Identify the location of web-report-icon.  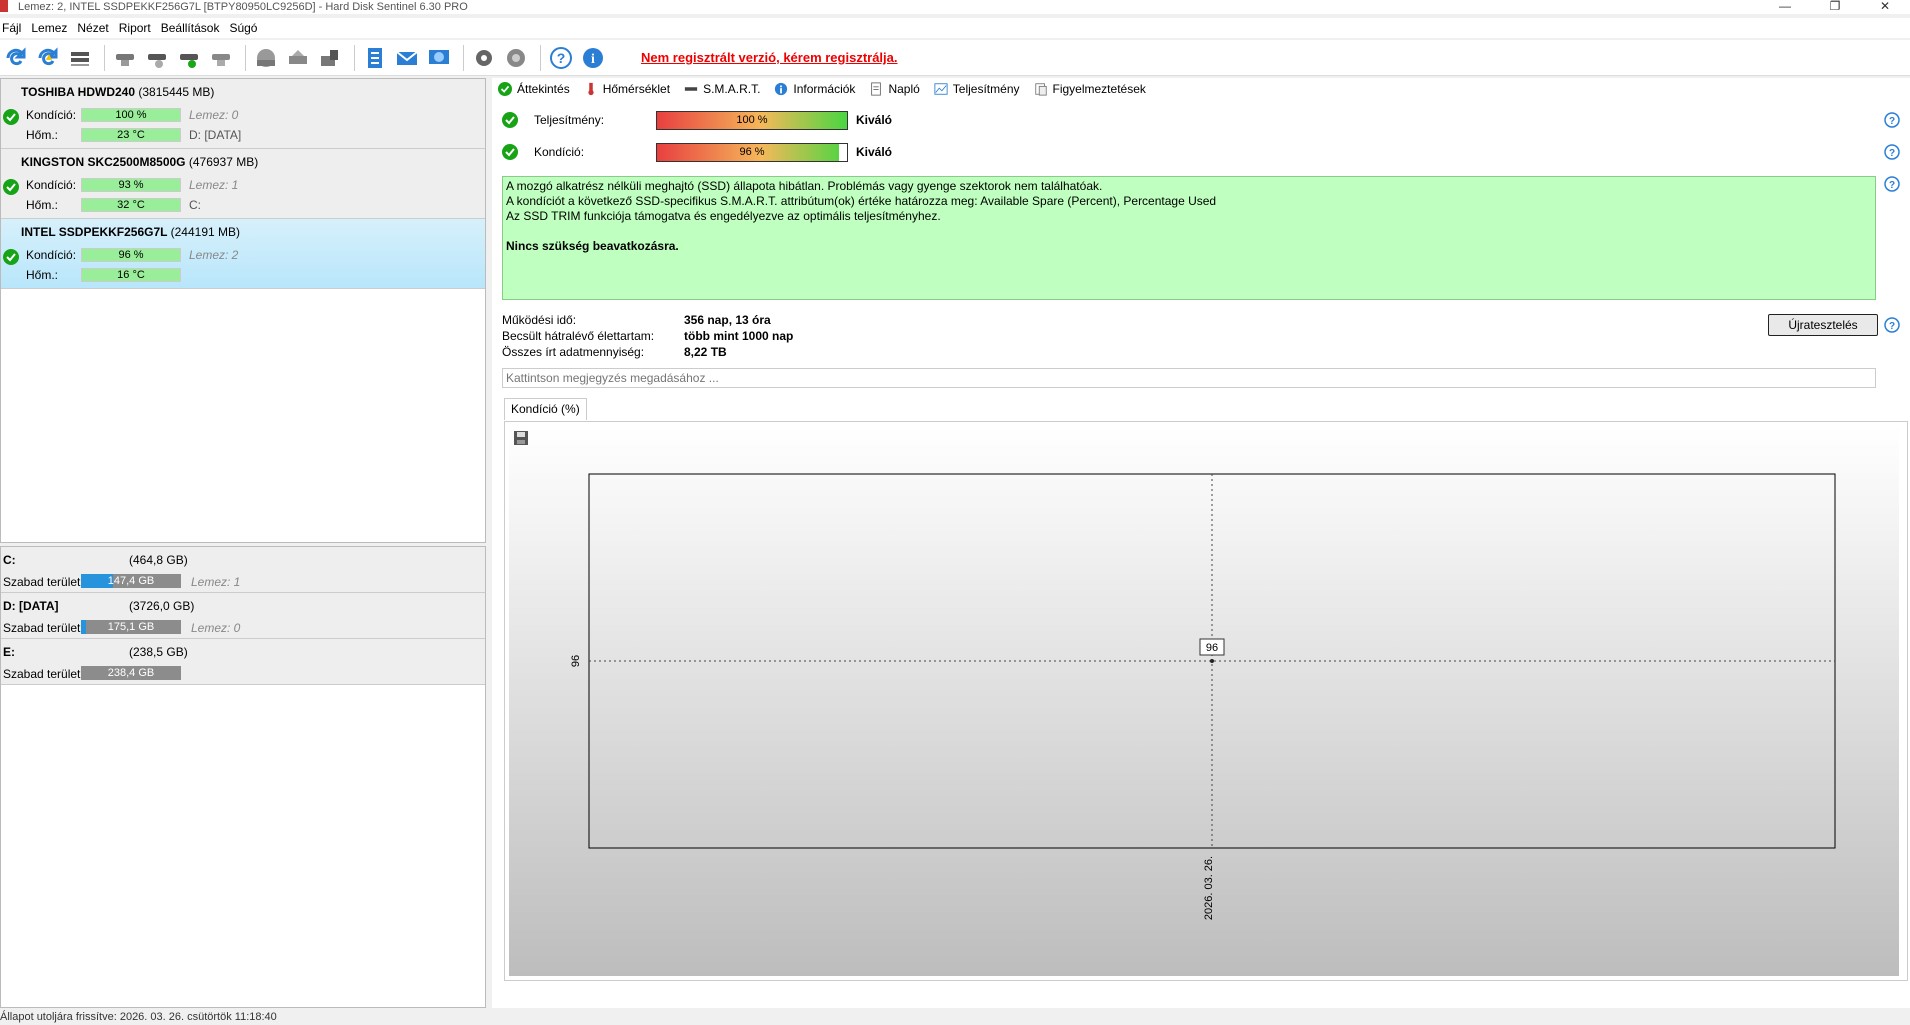
(439, 58).